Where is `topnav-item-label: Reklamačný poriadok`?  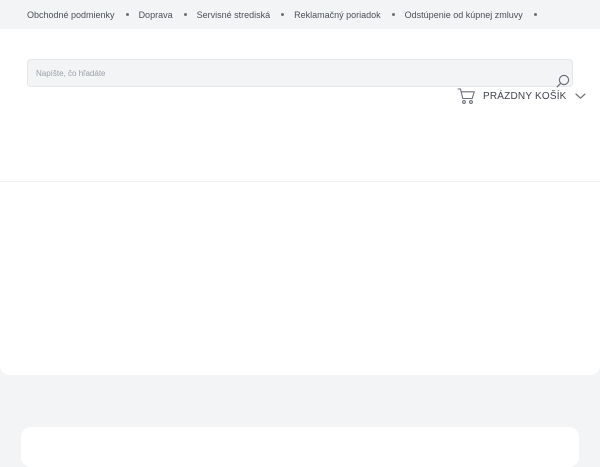
topnav-item-label: Reklamačný poriadok is located at coordinates (337, 14).